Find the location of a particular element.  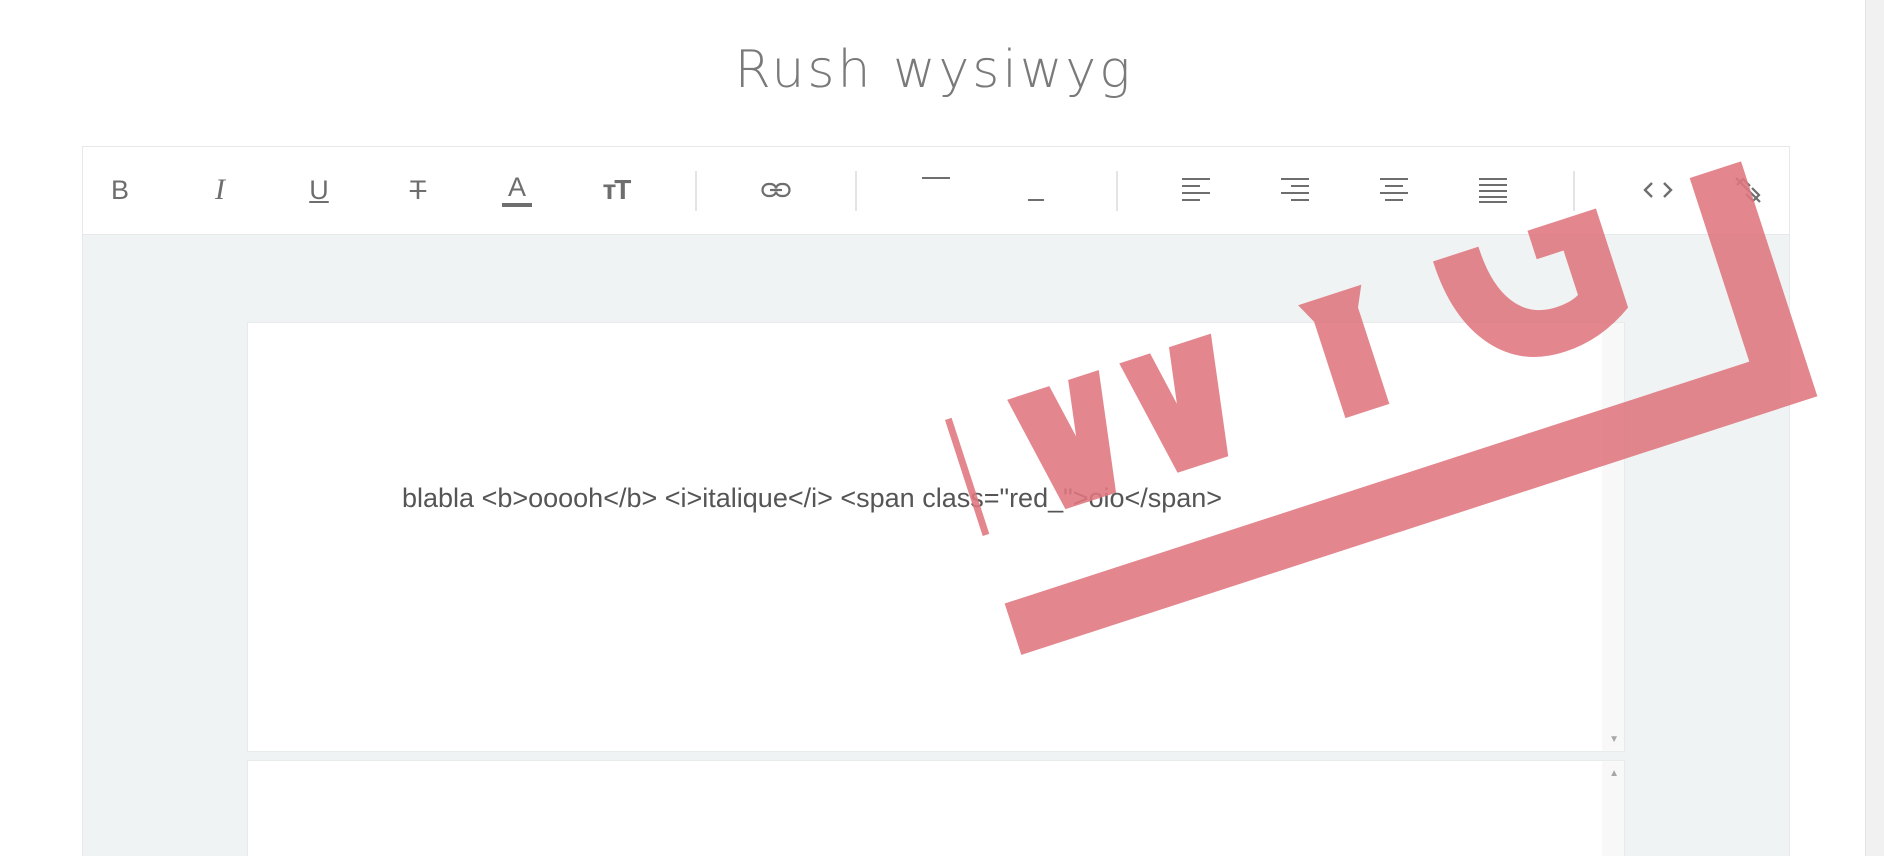

font-color-label: A is located at coordinates (516, 186).